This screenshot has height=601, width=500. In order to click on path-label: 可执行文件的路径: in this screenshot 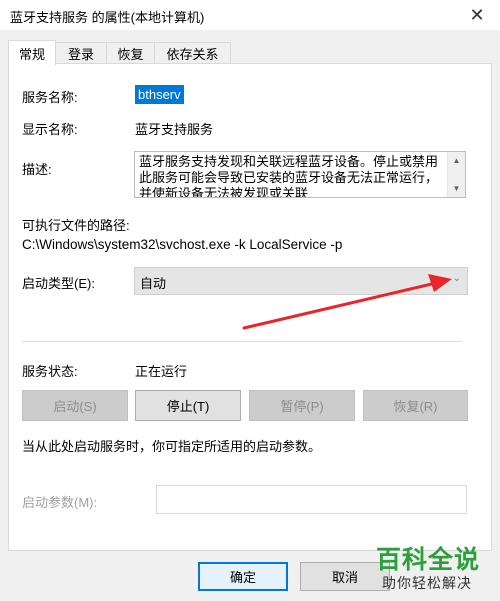, I will do `click(76, 225)`.